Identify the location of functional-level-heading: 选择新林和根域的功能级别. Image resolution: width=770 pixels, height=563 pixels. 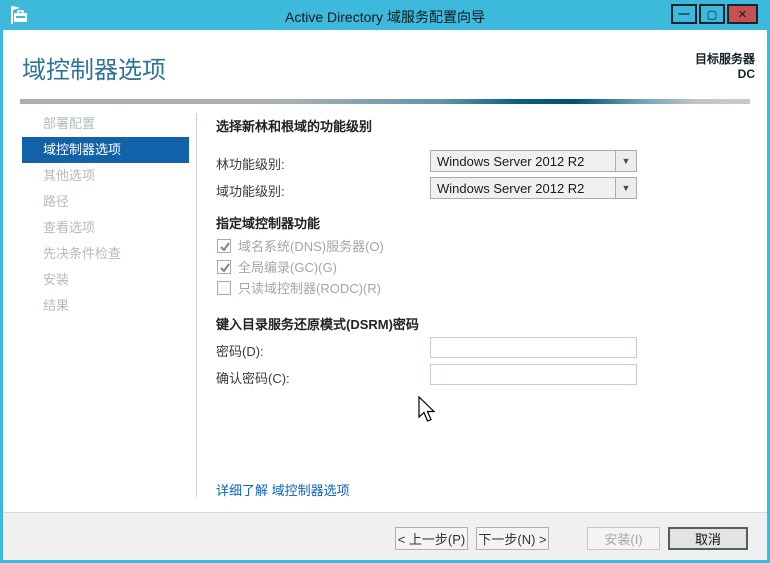
(294, 126).